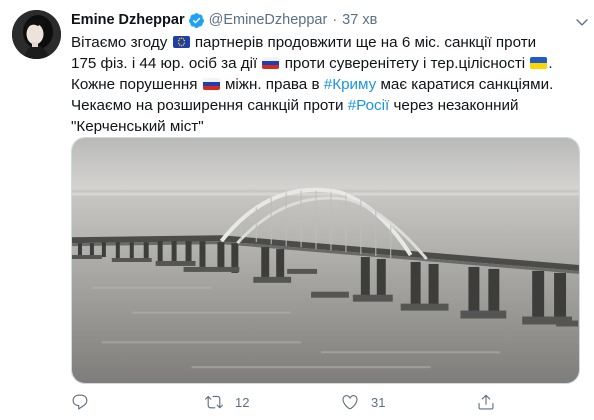 The height and width of the screenshot is (420, 594). Describe the element at coordinates (164, 63) in the screenshot. I see `tweet-text-segment: 175 фіз. і 44 юр. осіб за дії` at that location.